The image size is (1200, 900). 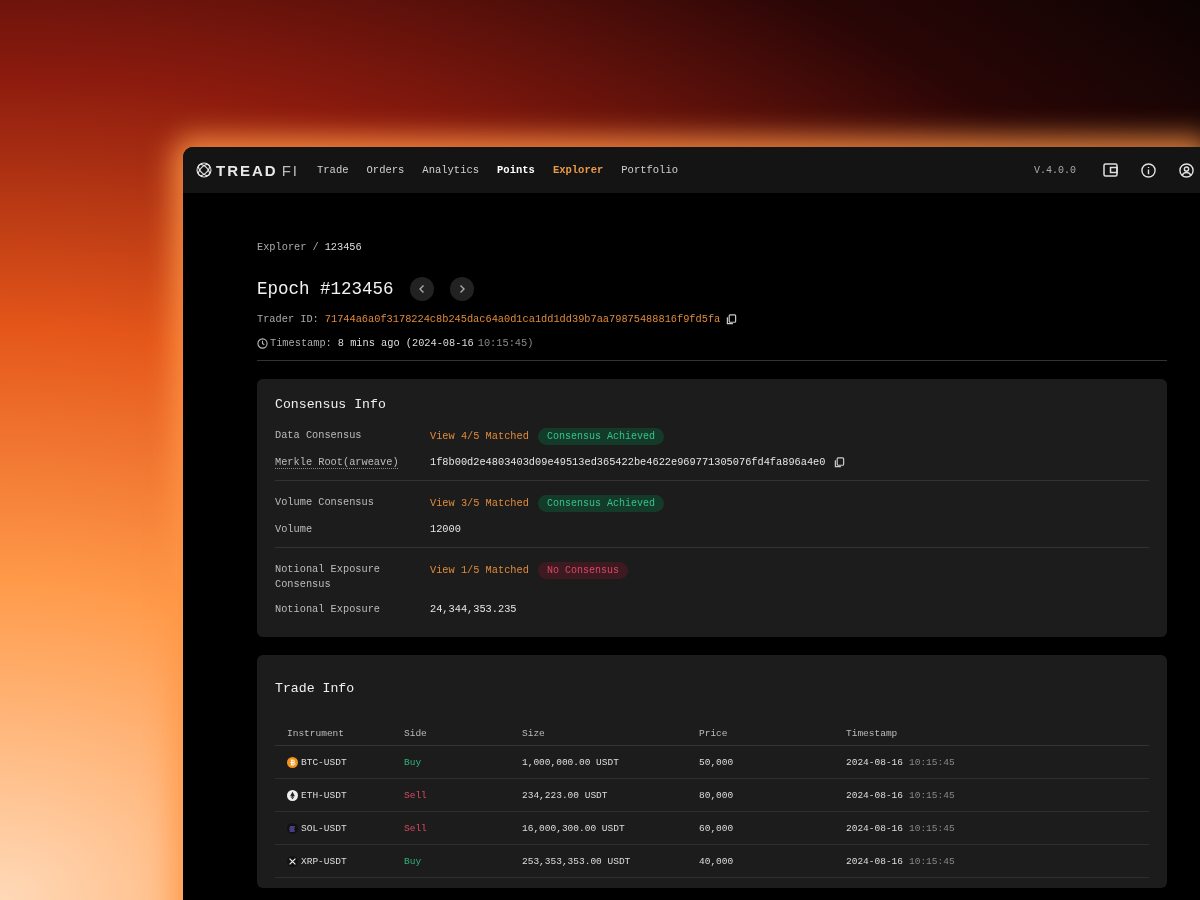 What do you see at coordinates (505, 343) in the screenshot?
I see `timestamp-time: 10:15:45)` at bounding box center [505, 343].